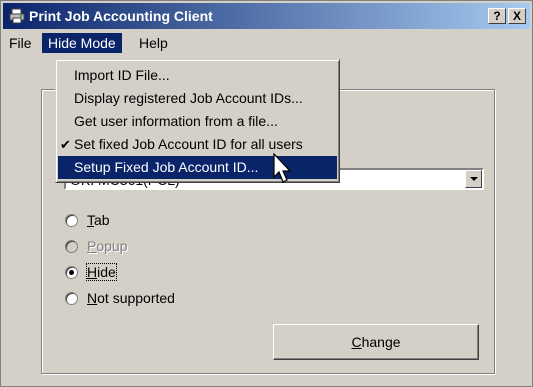 This screenshot has width=533, height=387. What do you see at coordinates (65, 144) in the screenshot?
I see `checkmark-icon: ✔` at bounding box center [65, 144].